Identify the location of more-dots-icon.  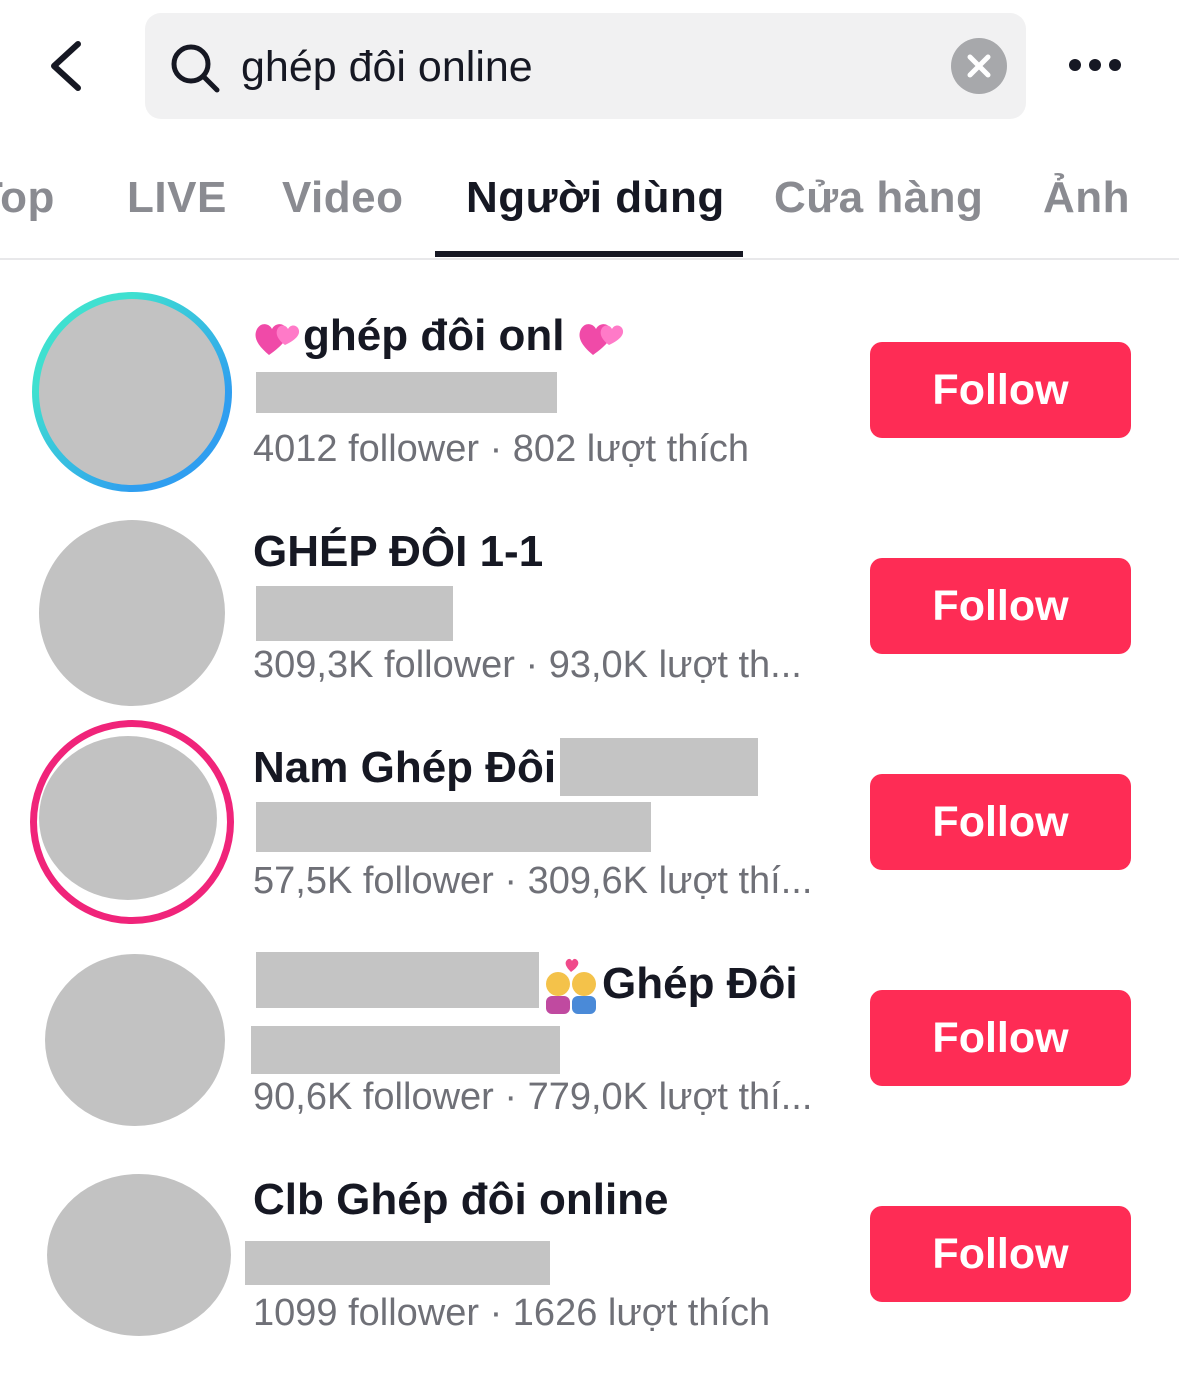
(1095, 65).